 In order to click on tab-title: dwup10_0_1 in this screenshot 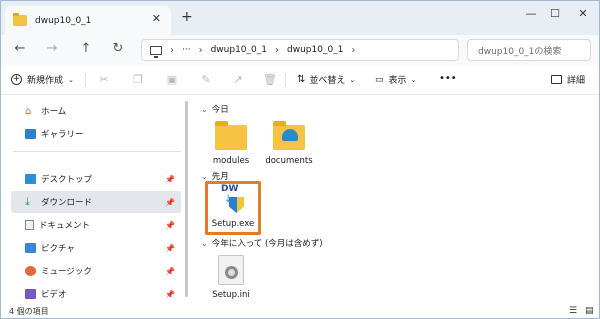, I will do `click(63, 20)`.